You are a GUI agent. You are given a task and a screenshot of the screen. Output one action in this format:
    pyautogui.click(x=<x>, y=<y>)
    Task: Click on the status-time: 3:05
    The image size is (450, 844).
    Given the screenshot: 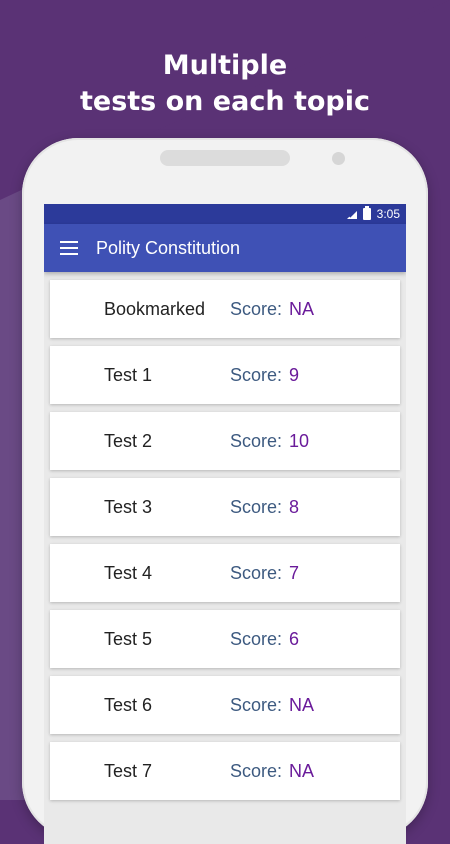 What is the action you would take?
    pyautogui.click(x=388, y=214)
    